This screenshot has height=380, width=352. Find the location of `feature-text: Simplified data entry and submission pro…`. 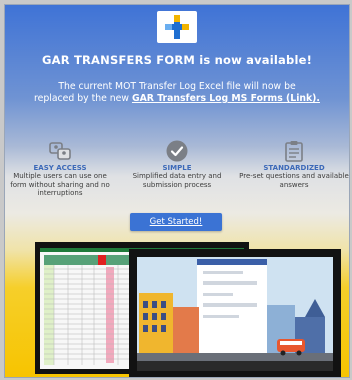

feature-text: Simplified data entry and submission pro… is located at coordinates (177, 180).